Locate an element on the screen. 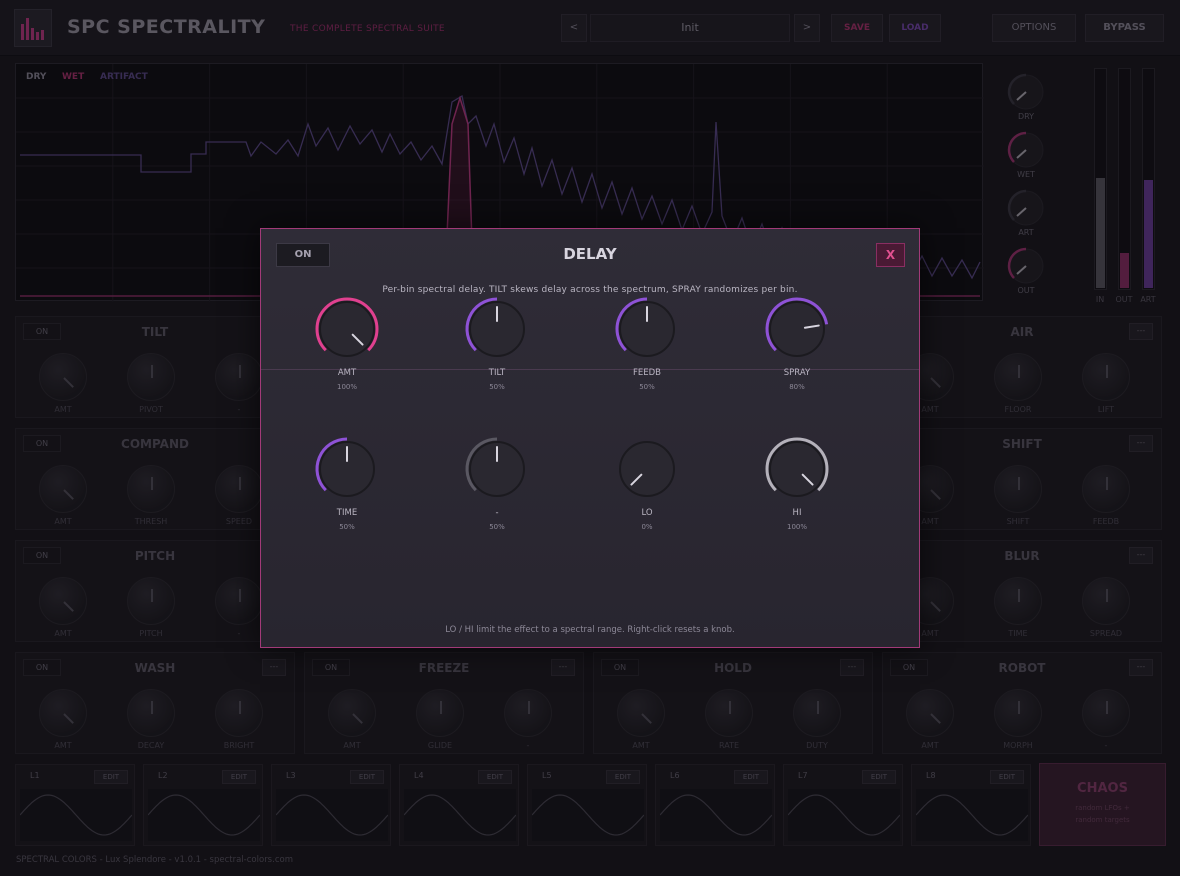 This screenshot has width=1180, height=876. modal-title: DELAY is located at coordinates (590, 254).